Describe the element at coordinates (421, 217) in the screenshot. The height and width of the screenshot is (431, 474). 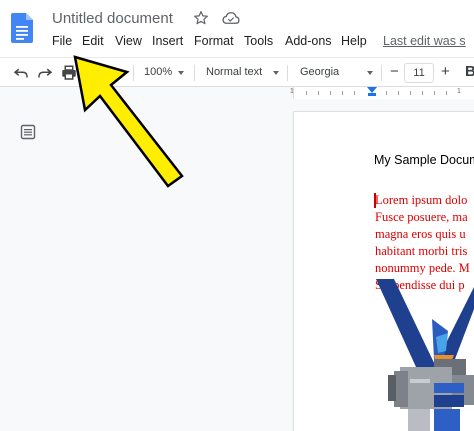
I see `body-text-line: Fusce posuere, ma` at that location.